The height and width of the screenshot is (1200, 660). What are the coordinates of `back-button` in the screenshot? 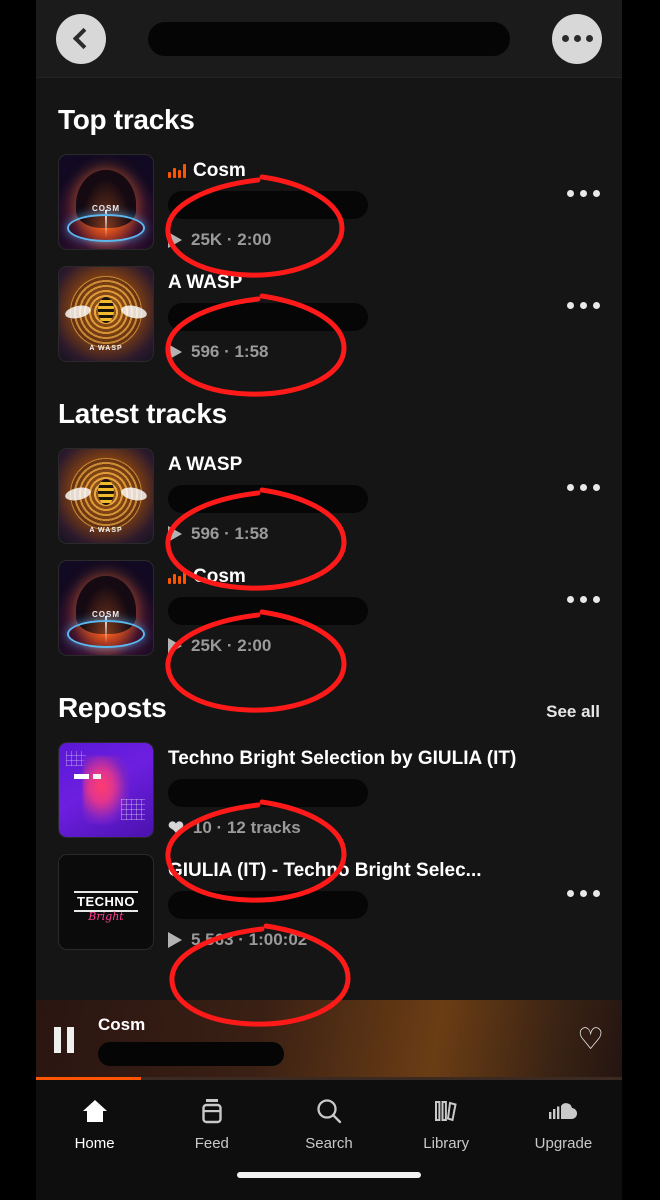 It's located at (81, 38).